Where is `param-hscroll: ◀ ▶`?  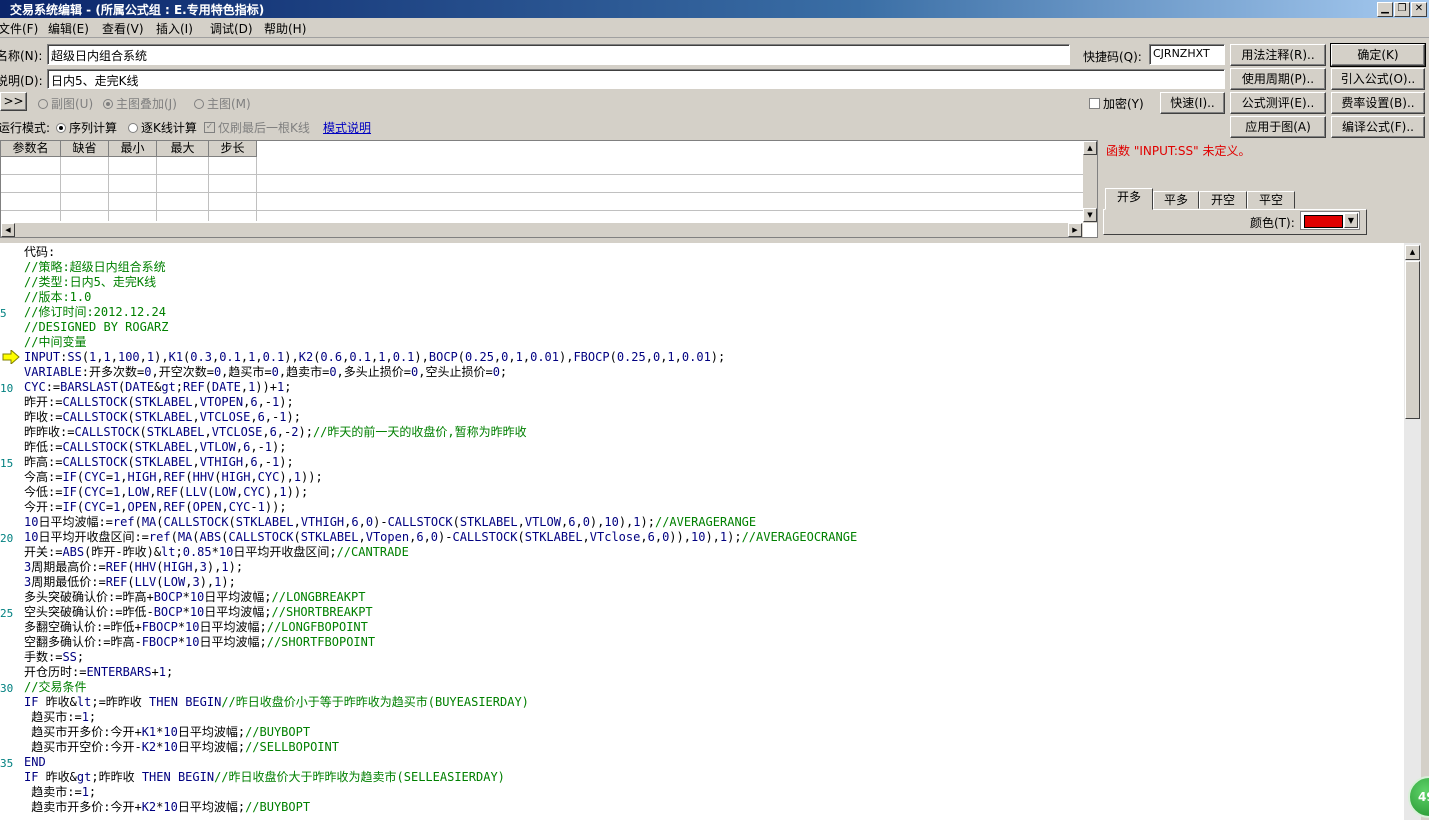 param-hscroll: ◀ ▶ is located at coordinates (542, 230).